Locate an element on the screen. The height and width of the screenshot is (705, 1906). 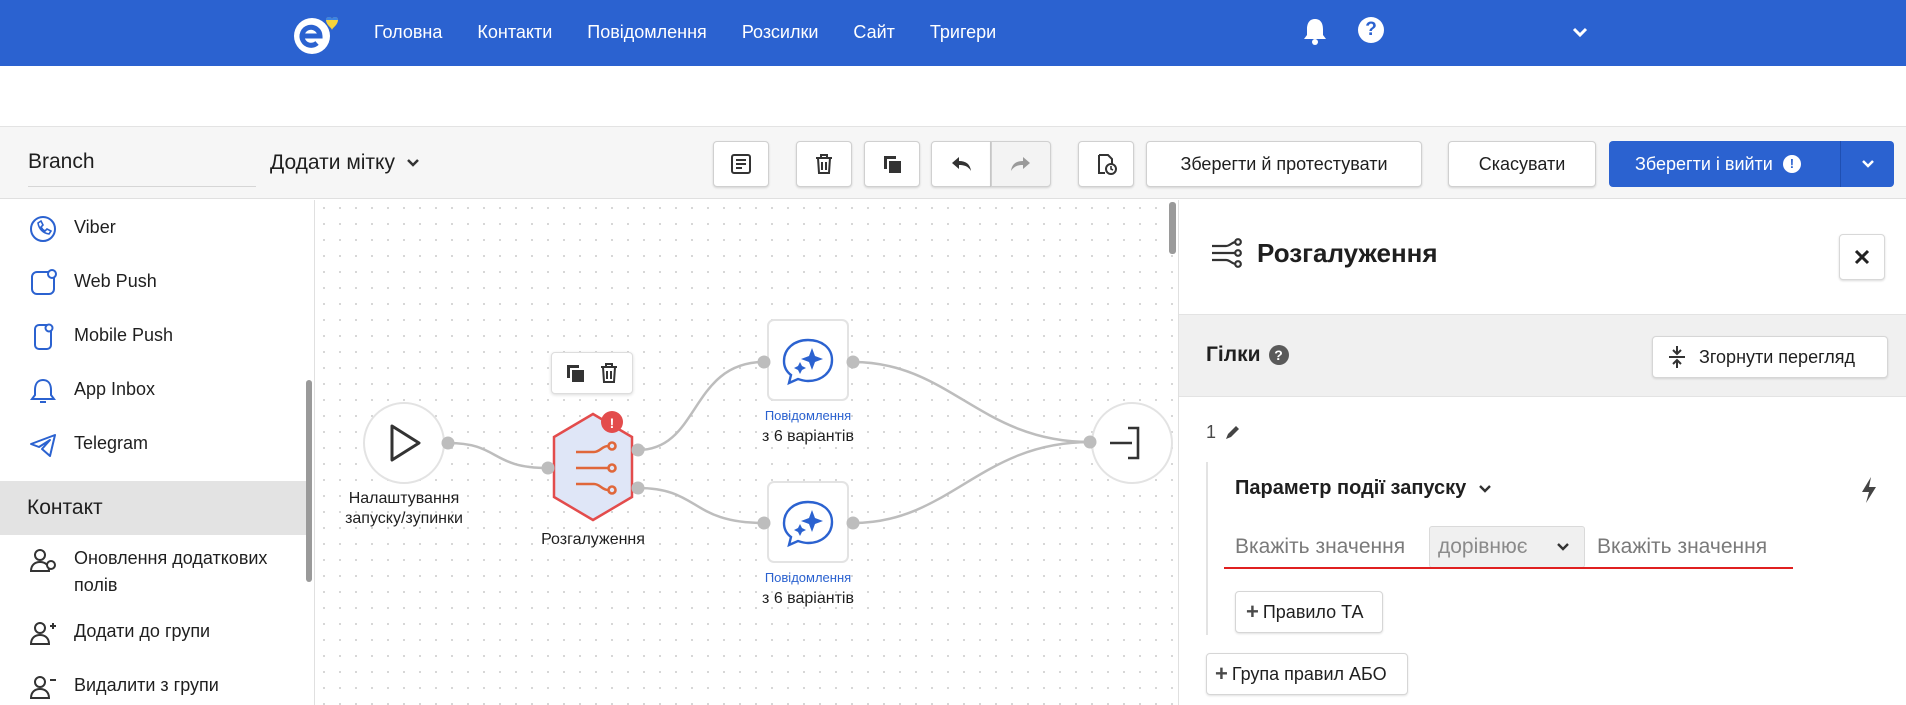
save-and-exit-label: Зберегти і вийти is located at coordinates (1704, 163).